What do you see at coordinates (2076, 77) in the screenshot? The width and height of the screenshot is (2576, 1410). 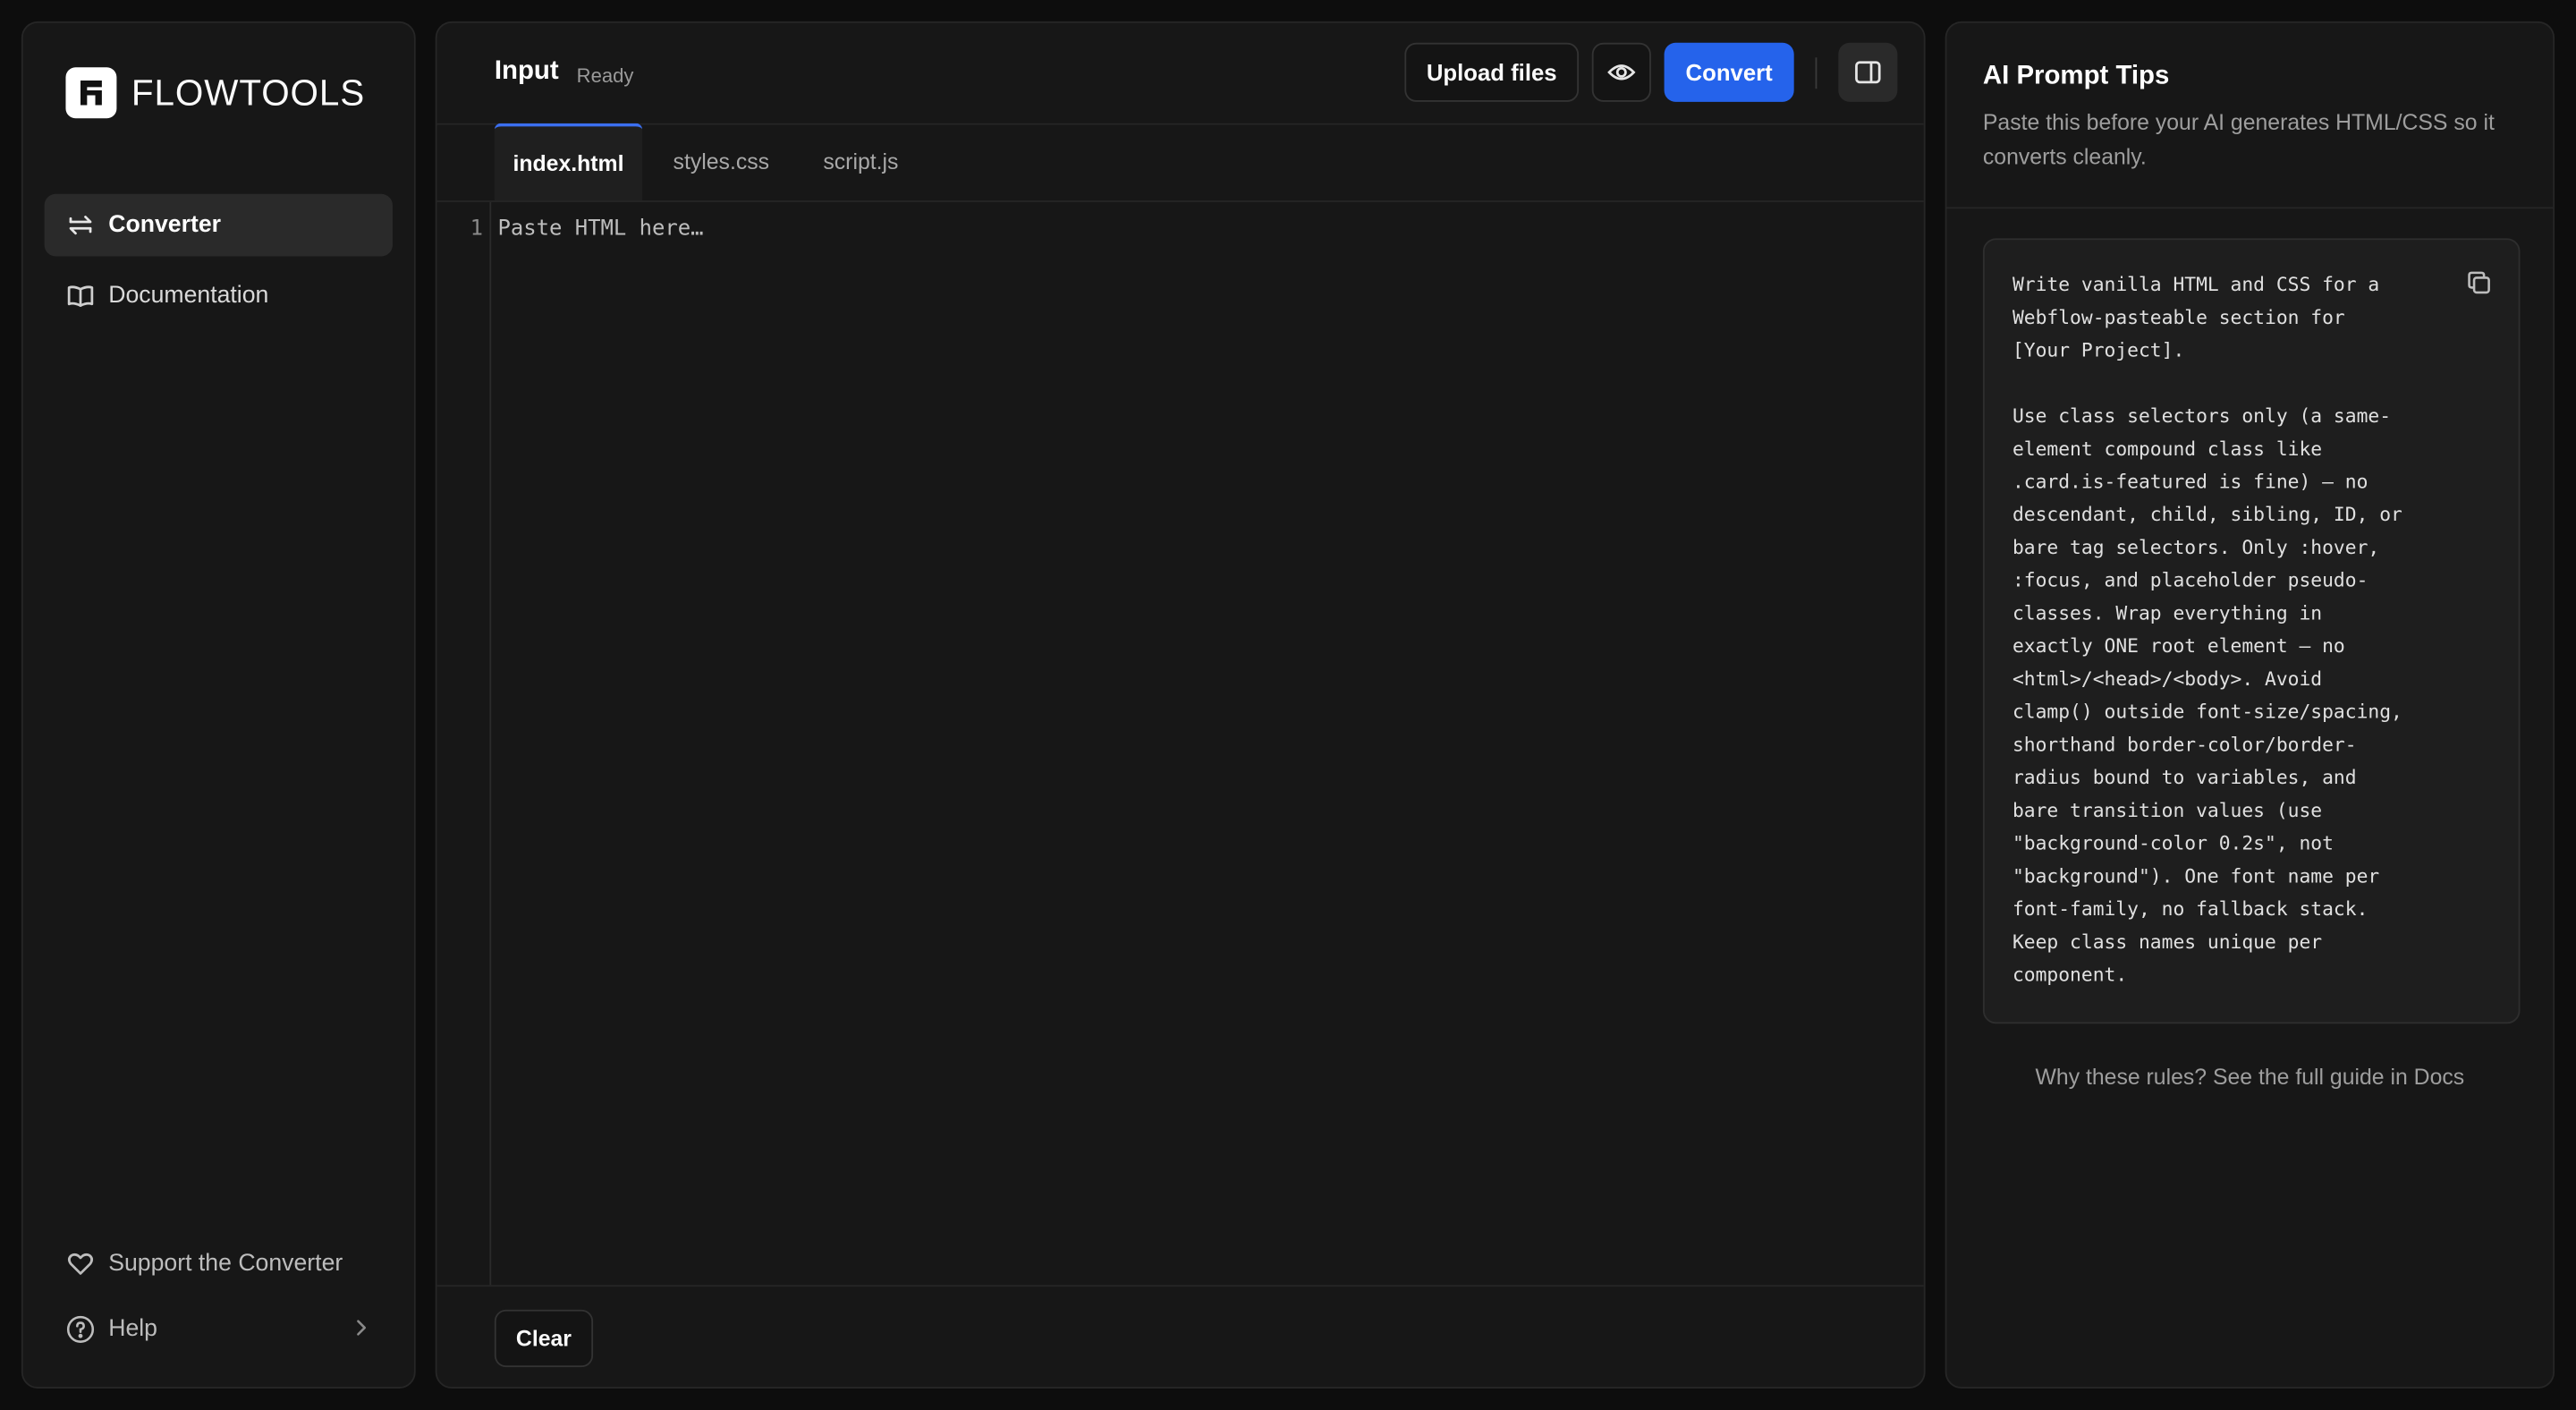 I see `tips-title: AI Prompt Tips` at bounding box center [2076, 77].